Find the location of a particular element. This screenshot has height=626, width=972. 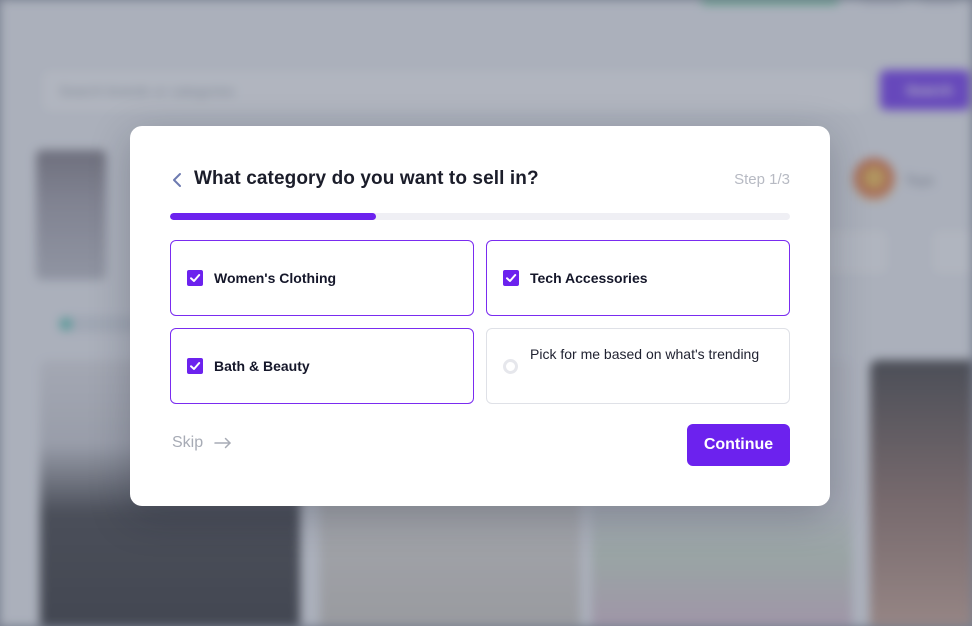

option-tech-accessories: Tech Accessories is located at coordinates (638, 278).